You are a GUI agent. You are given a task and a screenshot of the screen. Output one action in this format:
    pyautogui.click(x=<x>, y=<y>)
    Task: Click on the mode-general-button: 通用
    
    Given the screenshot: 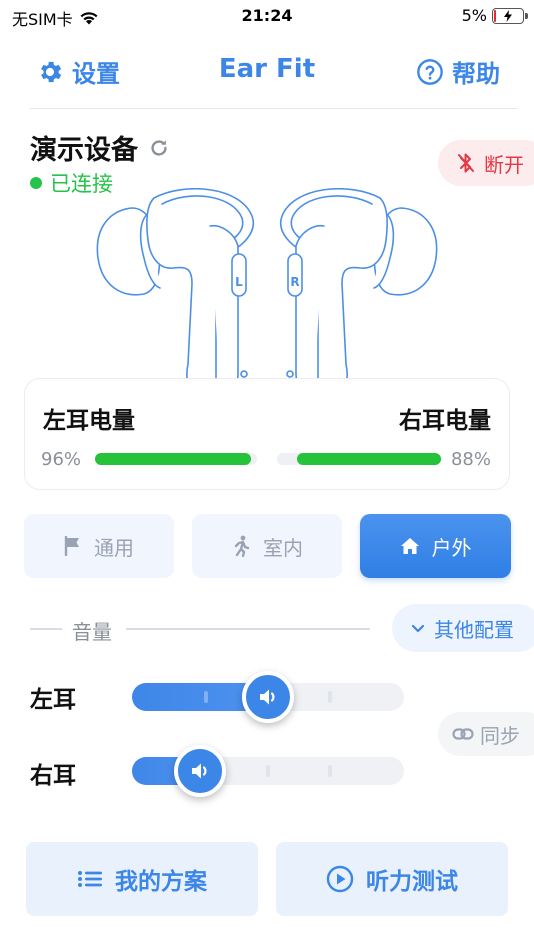 What is the action you would take?
    pyautogui.click(x=99, y=546)
    